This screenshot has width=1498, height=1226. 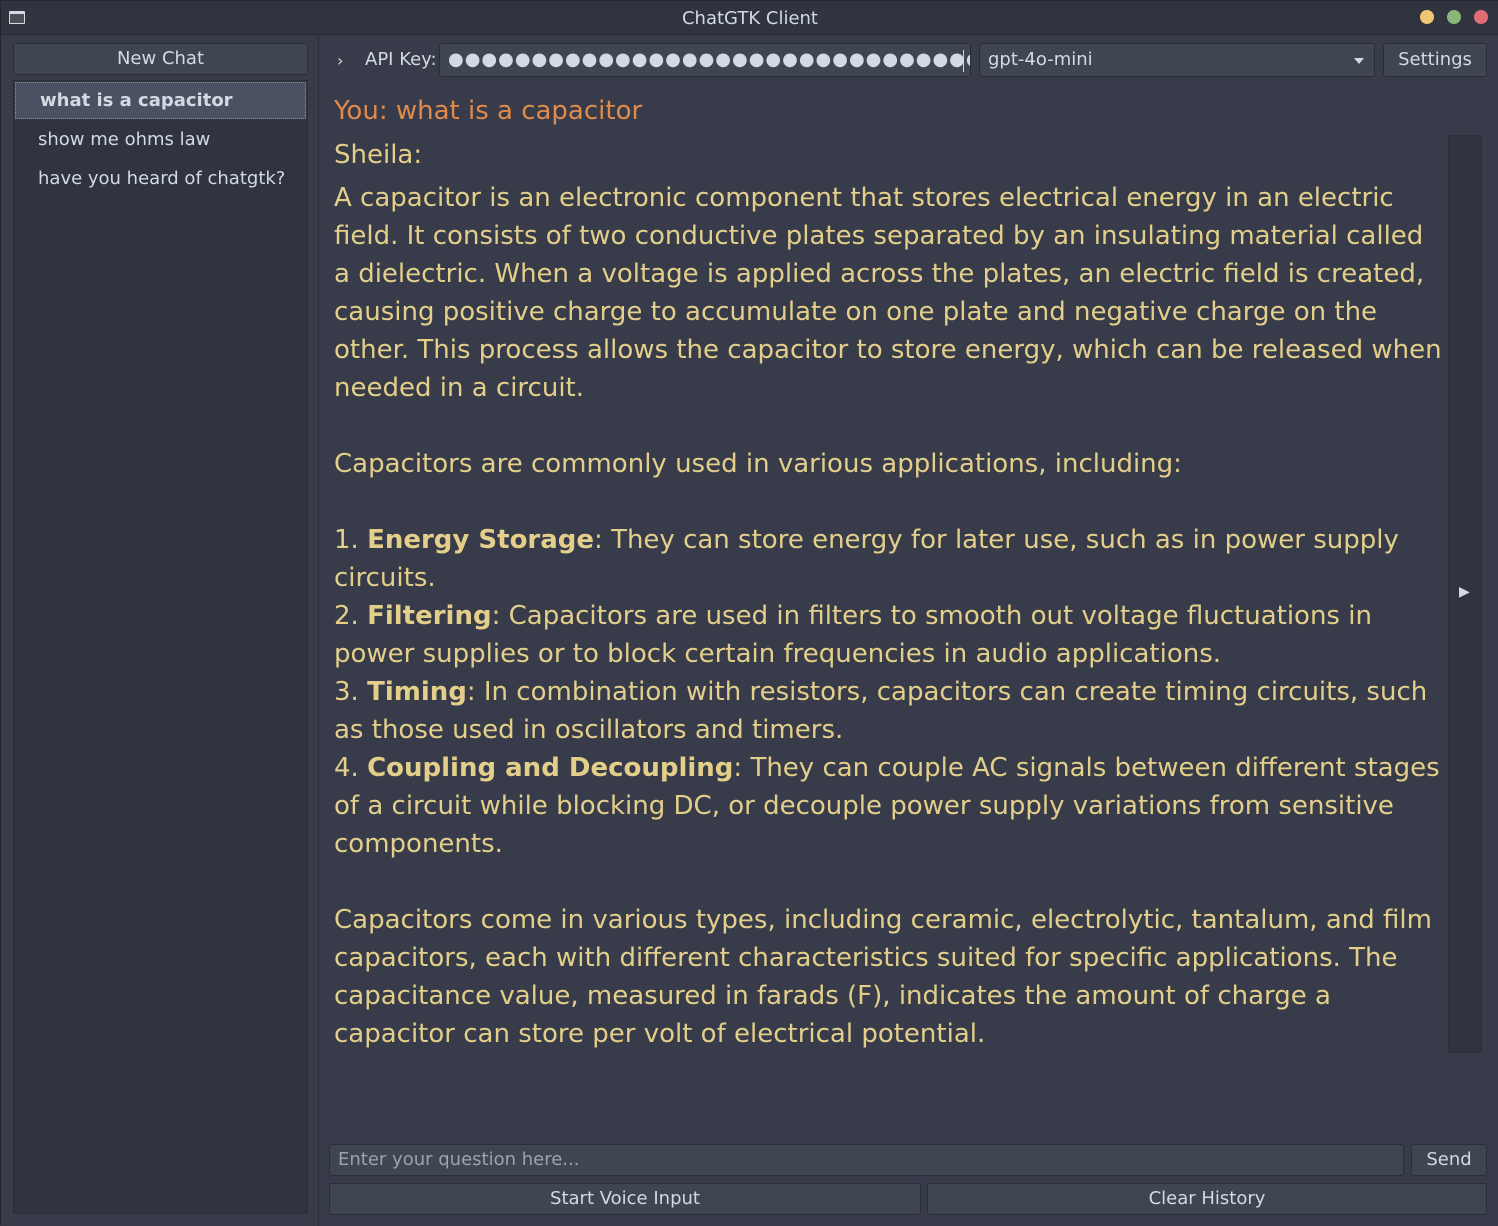 What do you see at coordinates (1481, 17) in the screenshot?
I see `close-button` at bounding box center [1481, 17].